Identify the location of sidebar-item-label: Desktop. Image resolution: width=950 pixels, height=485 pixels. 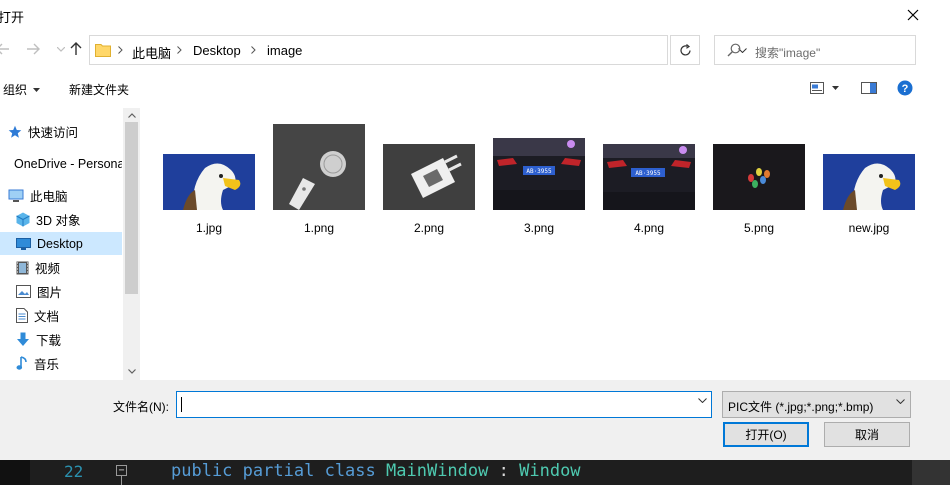
(60, 243).